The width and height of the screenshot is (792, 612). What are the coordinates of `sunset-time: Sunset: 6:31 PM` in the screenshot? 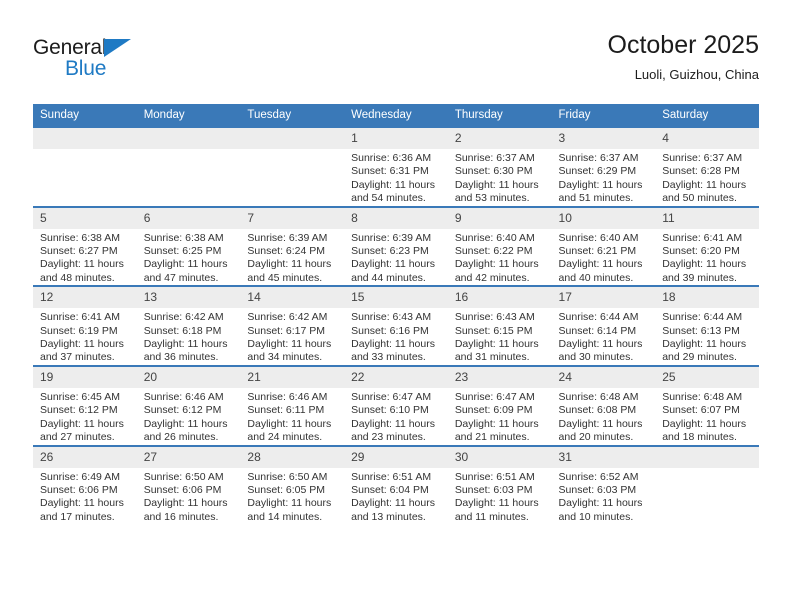 It's located at (390, 171).